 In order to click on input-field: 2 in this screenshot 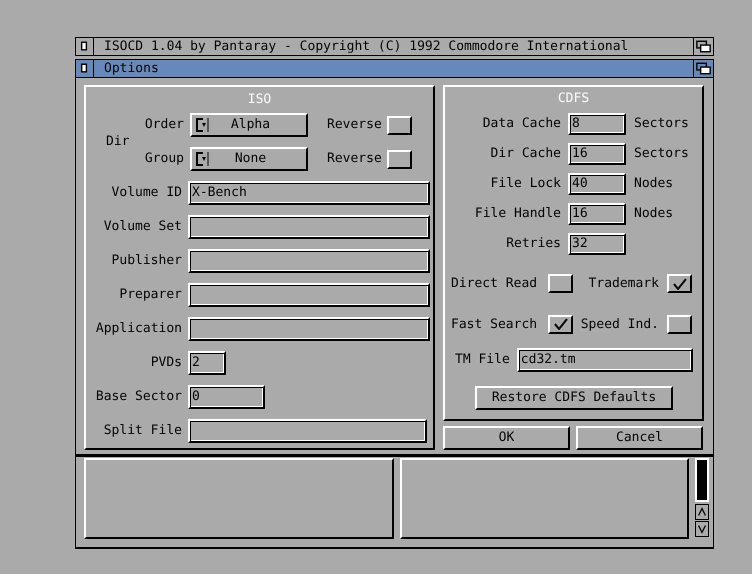, I will do `click(207, 363)`.